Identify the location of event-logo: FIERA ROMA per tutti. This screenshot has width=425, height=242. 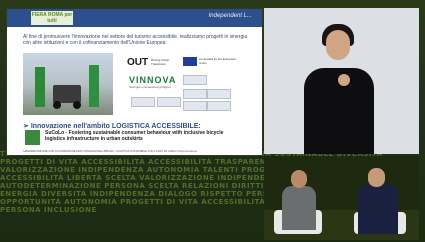
(52, 18).